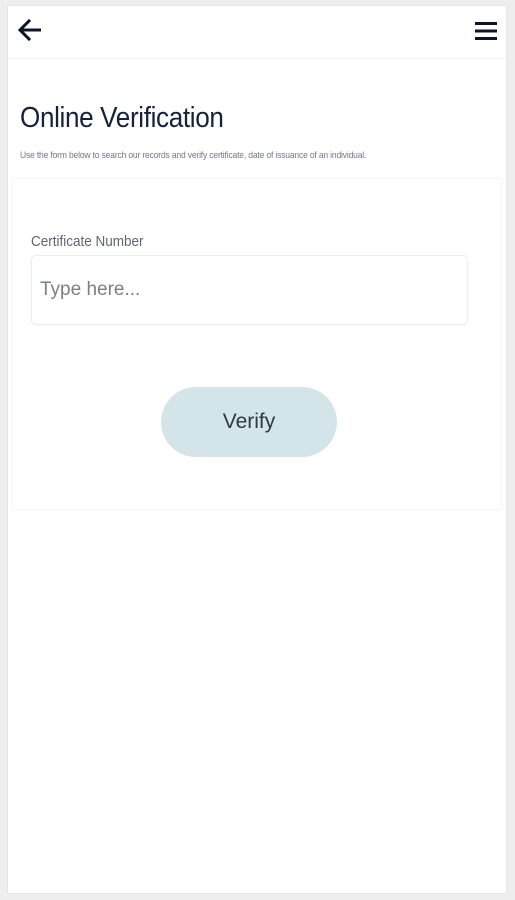 Image resolution: width=515 pixels, height=900 pixels. I want to click on verify-button: Verify, so click(249, 422).